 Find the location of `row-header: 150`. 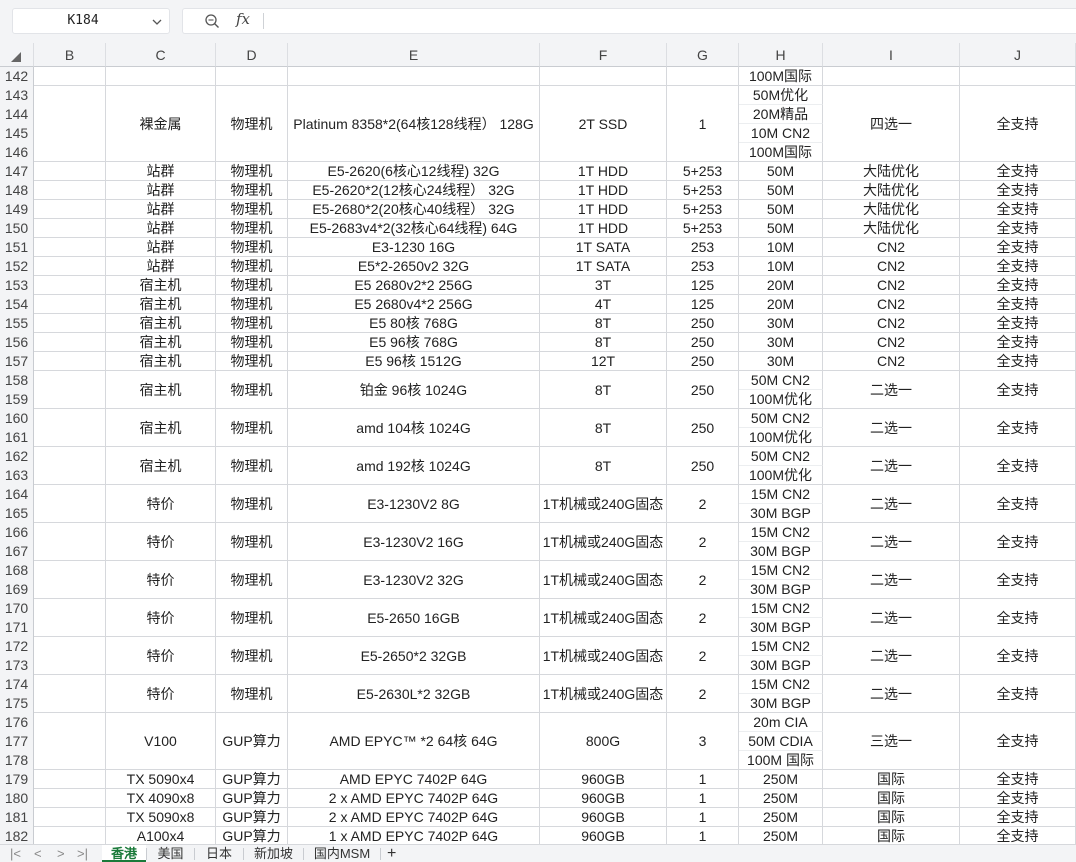

row-header: 150 is located at coordinates (17, 228).